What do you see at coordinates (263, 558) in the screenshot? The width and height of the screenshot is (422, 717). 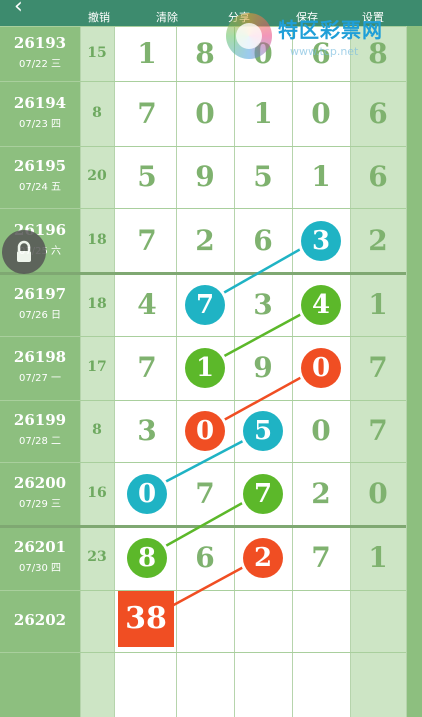 I see `digit-ball: 2` at bounding box center [263, 558].